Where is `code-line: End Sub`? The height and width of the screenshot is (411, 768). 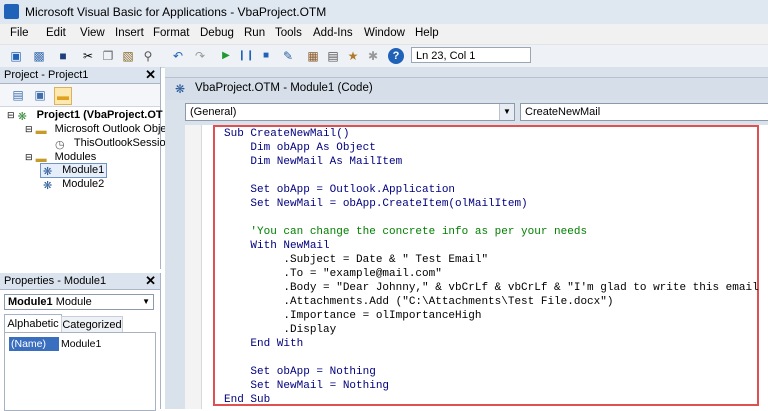
code-line: End Sub is located at coordinates (247, 400).